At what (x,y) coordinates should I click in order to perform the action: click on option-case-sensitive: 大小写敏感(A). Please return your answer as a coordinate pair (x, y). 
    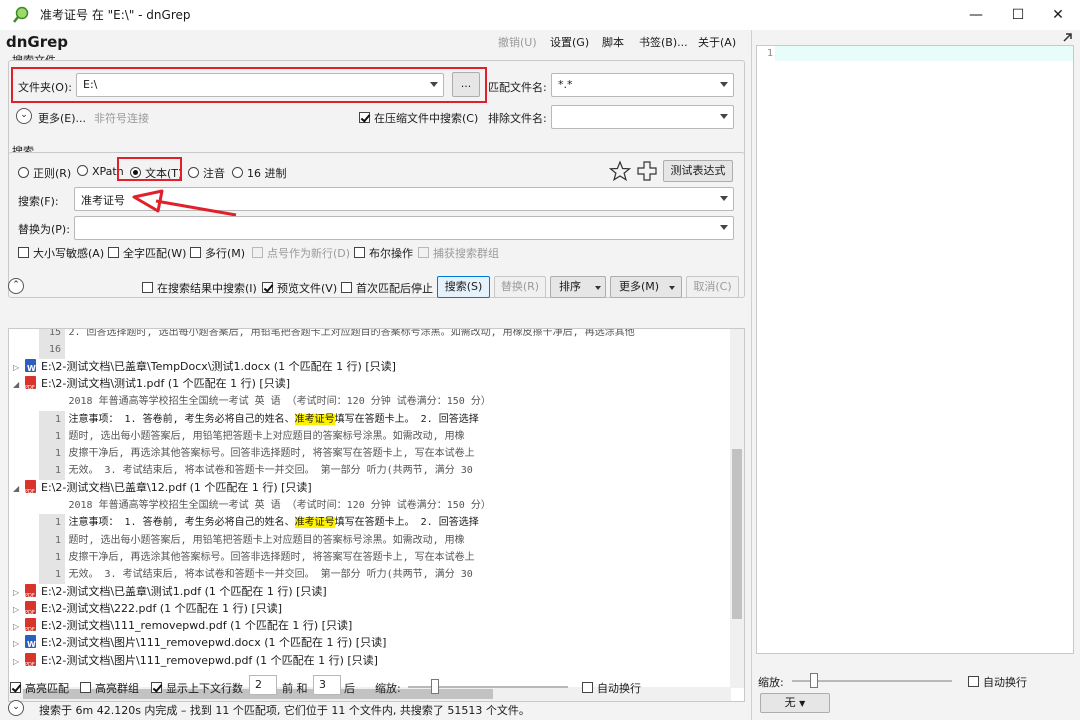
    Looking at the image, I should click on (61, 253).